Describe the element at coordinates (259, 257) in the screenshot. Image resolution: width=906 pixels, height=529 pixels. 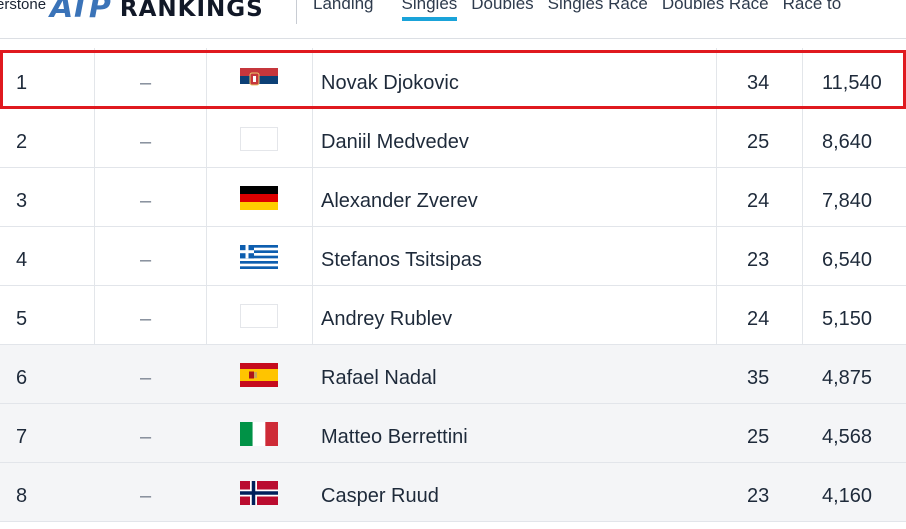
I see `greece-flag-icon` at that location.